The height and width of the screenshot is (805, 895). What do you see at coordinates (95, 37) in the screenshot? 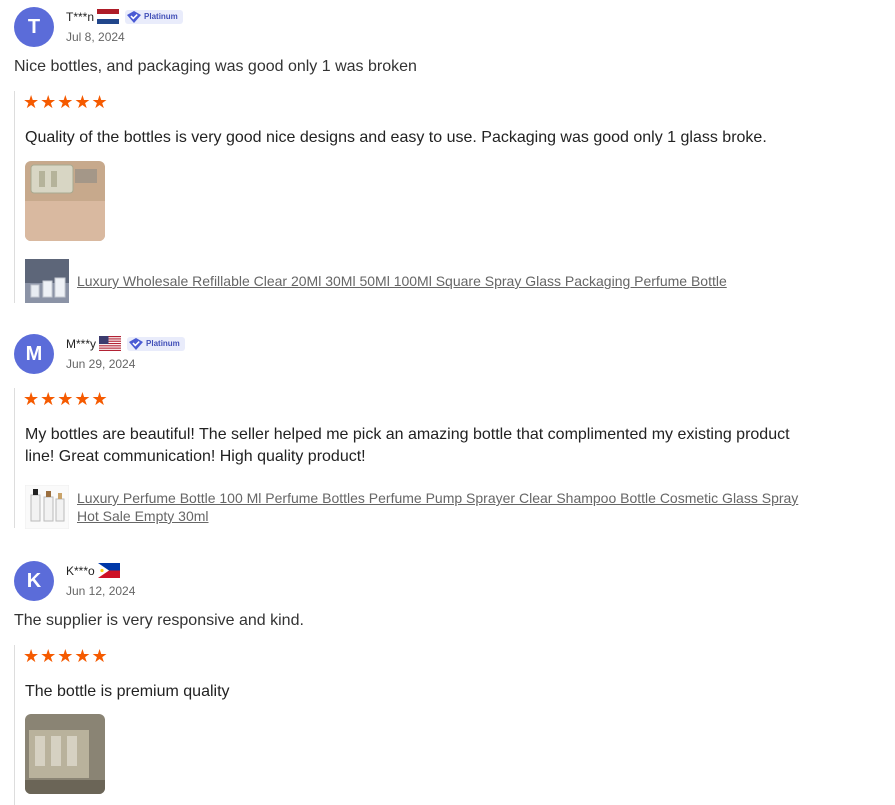
I see `review-date: Jul 8, 2024` at bounding box center [95, 37].